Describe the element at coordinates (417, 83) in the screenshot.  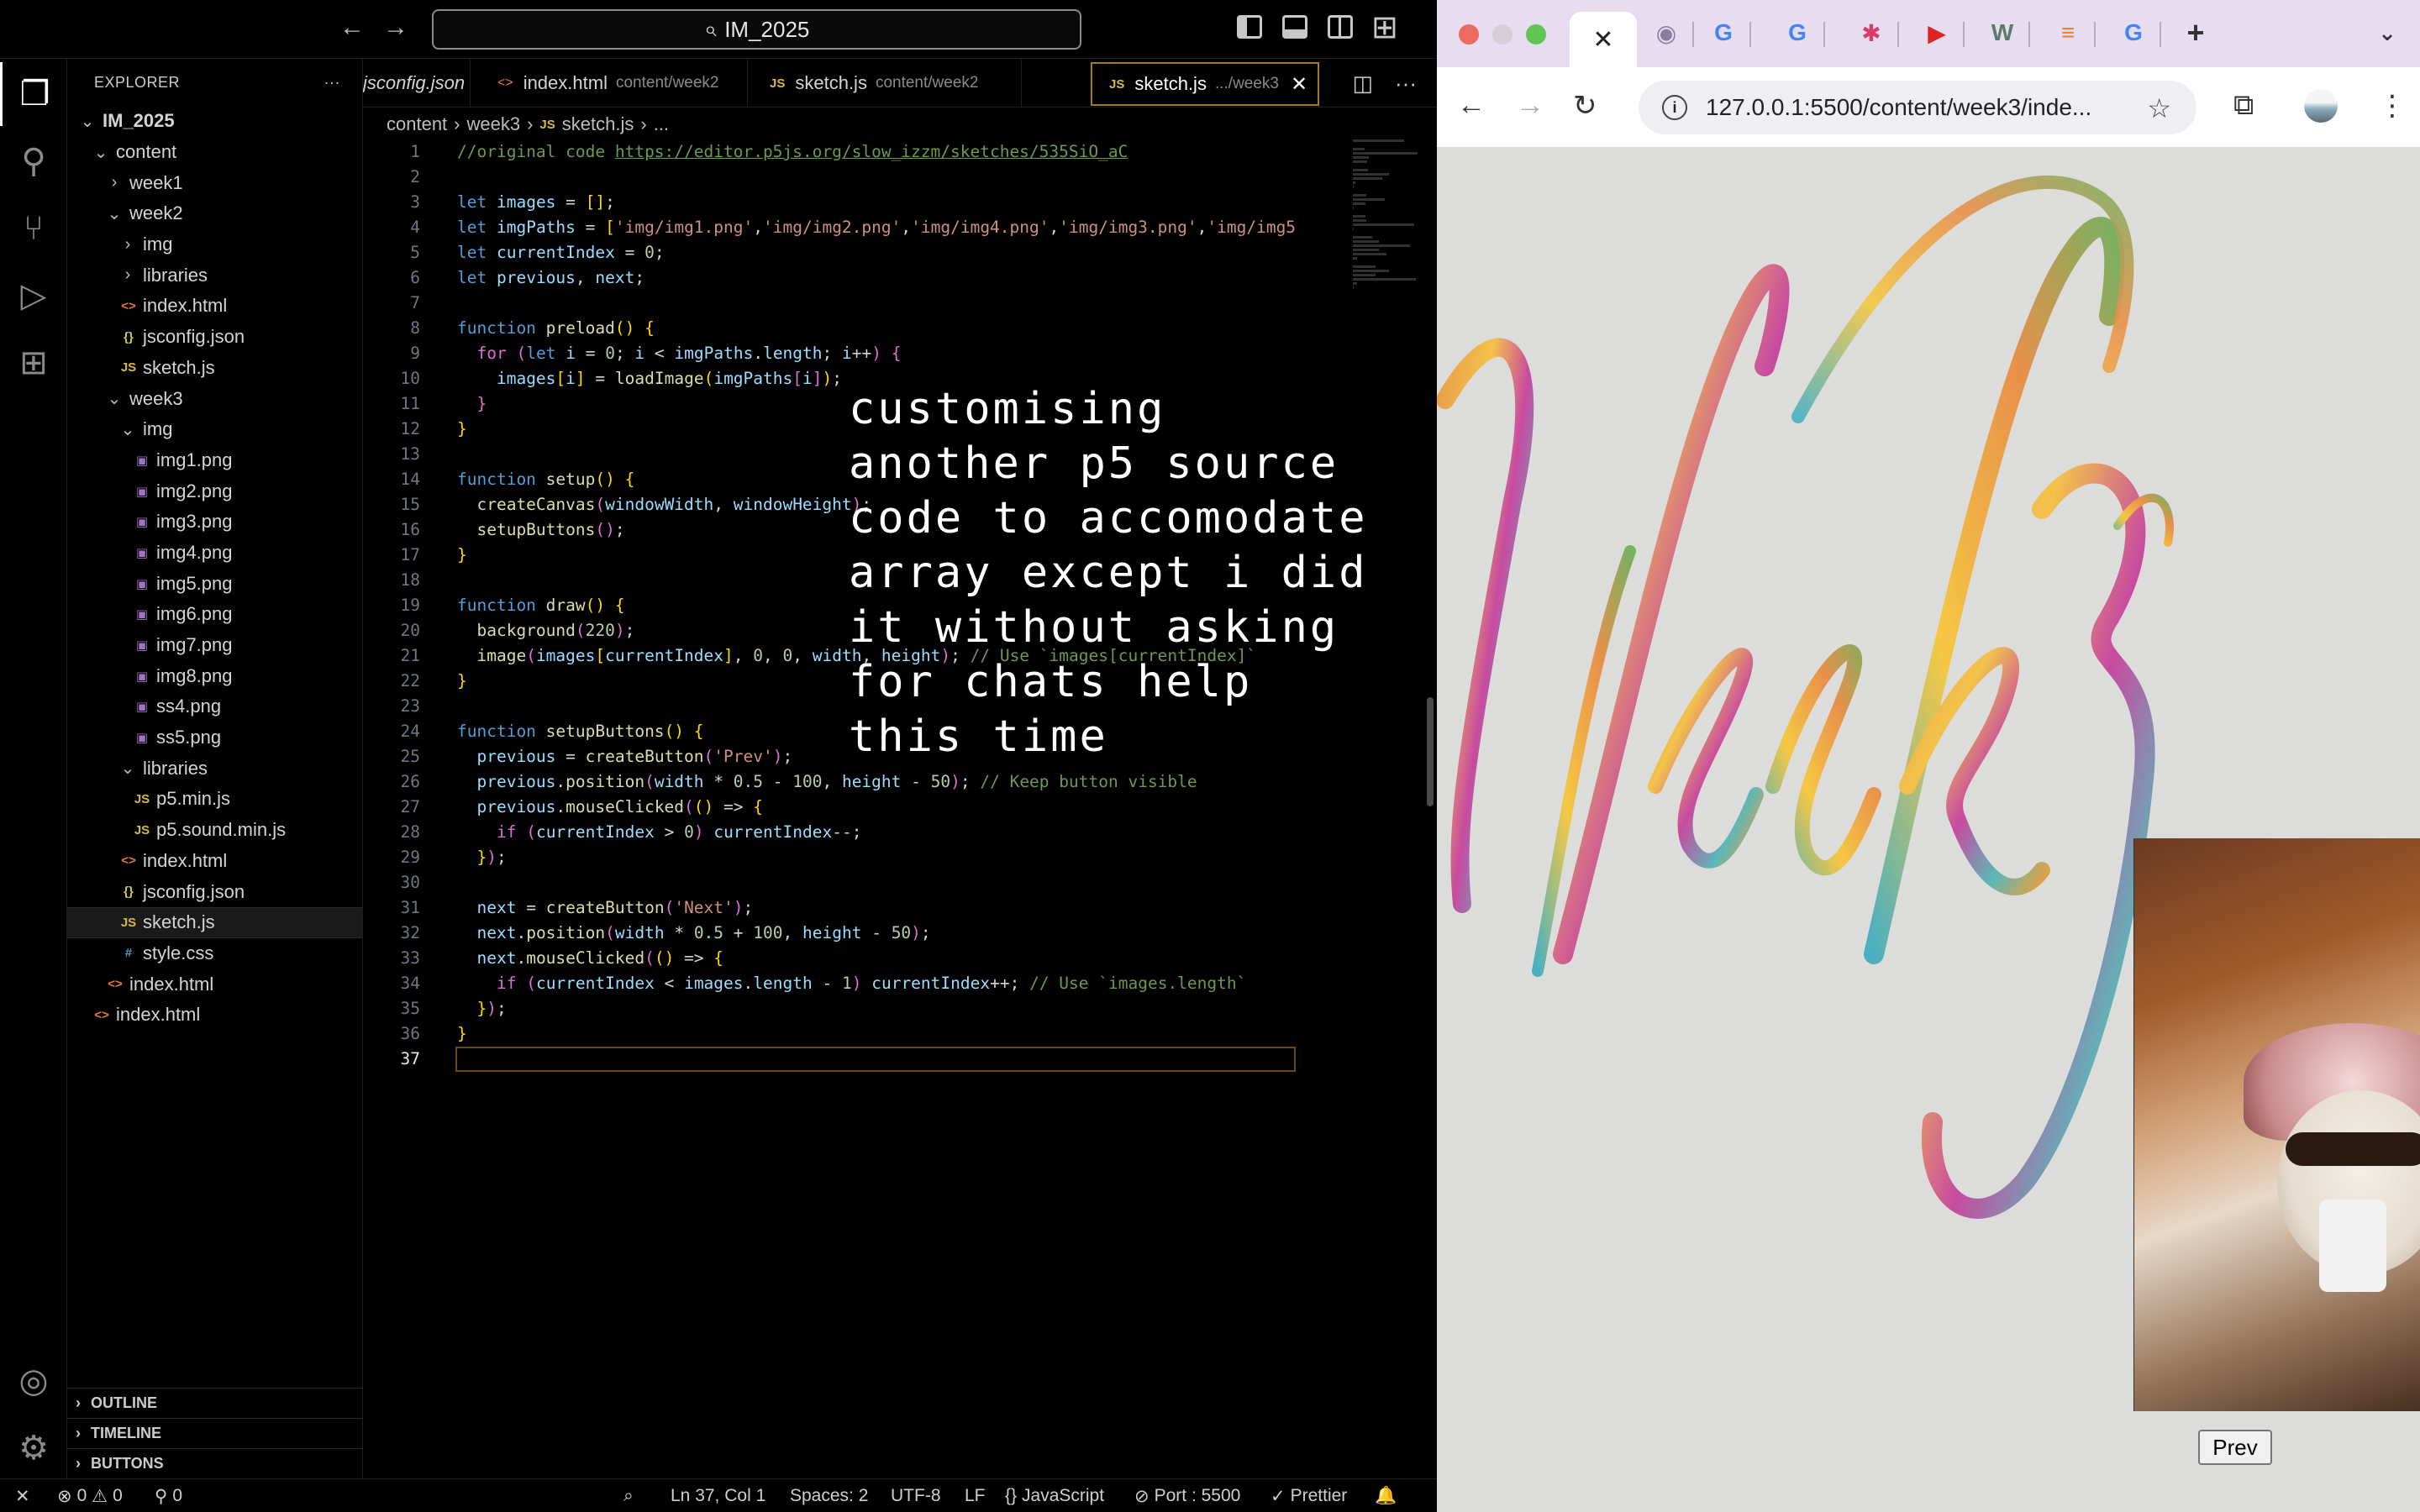
I see `tab-jsconfig: jsconfig.json` at that location.